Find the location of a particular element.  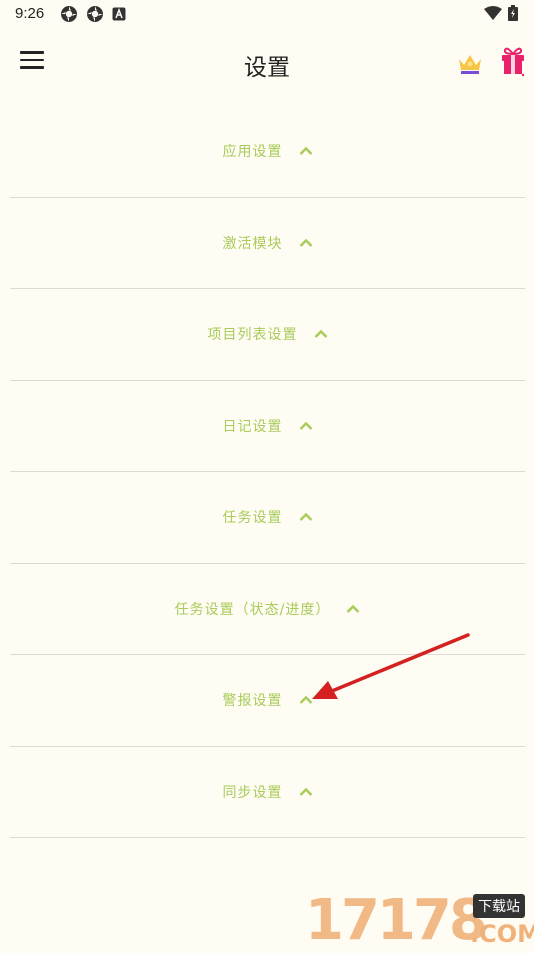

app-bar: 设置 is located at coordinates (267, 63).